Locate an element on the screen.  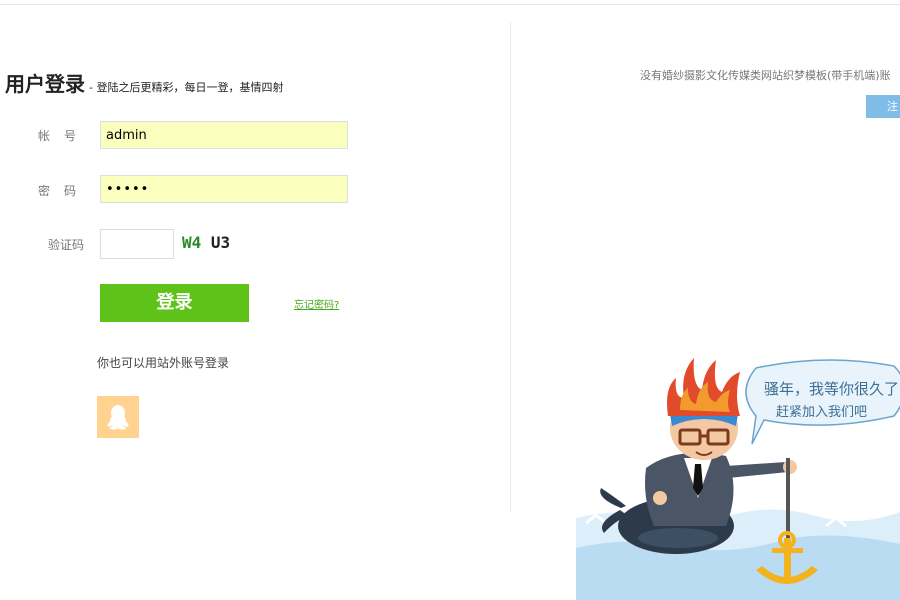
register-prompt: 没有婚纱摄影文化传媒类网站织梦模板(带手机端)账 is located at coordinates (765, 75).